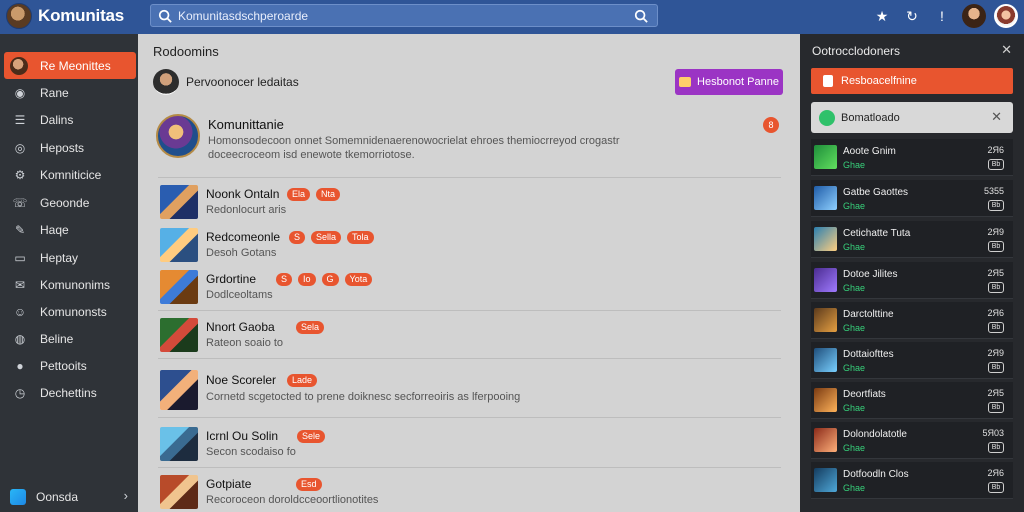 This screenshot has width=1024, height=512. What do you see at coordinates (70, 119) in the screenshot?
I see `sidebar-item: ☰ Dalins` at bounding box center [70, 119].